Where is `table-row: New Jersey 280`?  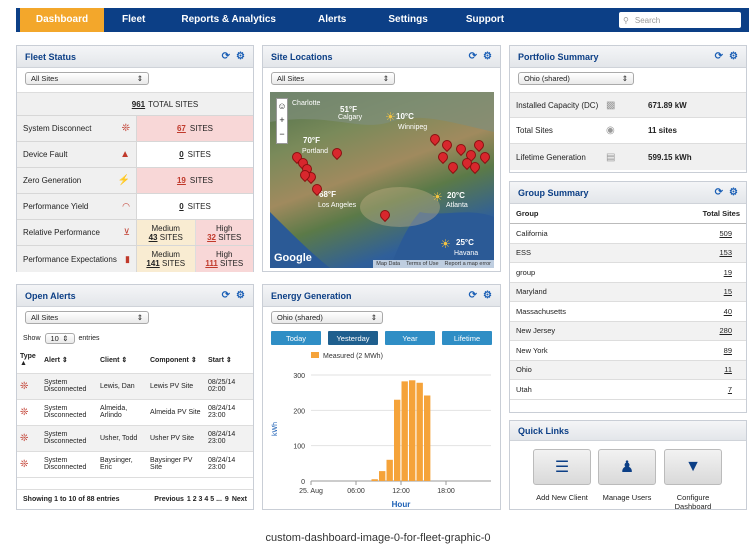 table-row: New Jersey 280 is located at coordinates (628, 331).